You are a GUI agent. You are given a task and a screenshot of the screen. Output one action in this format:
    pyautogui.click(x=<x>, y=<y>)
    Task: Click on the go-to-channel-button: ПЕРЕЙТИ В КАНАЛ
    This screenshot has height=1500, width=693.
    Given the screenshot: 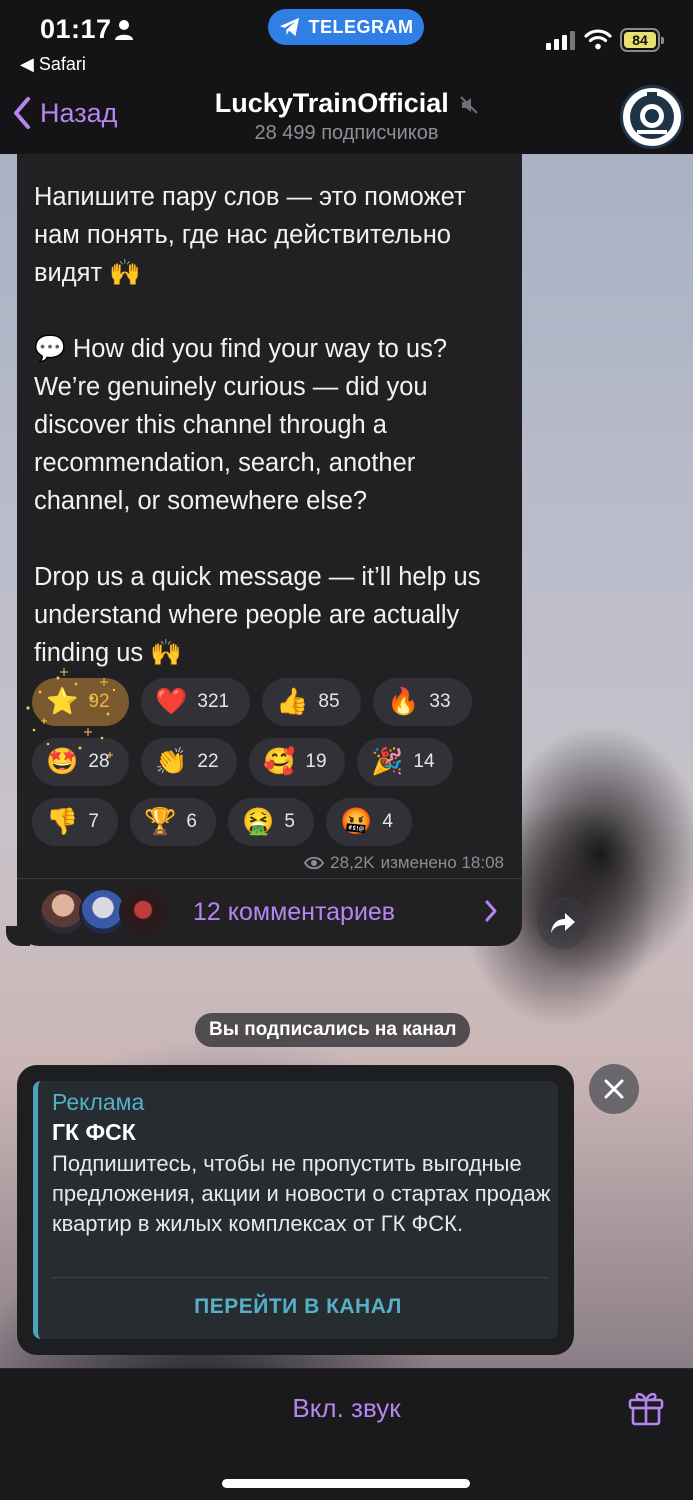 What is the action you would take?
    pyautogui.click(x=298, y=1307)
    